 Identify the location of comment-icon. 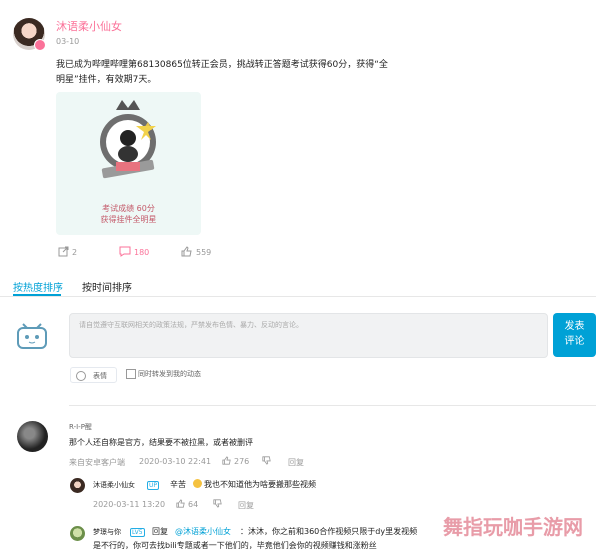
(125, 251).